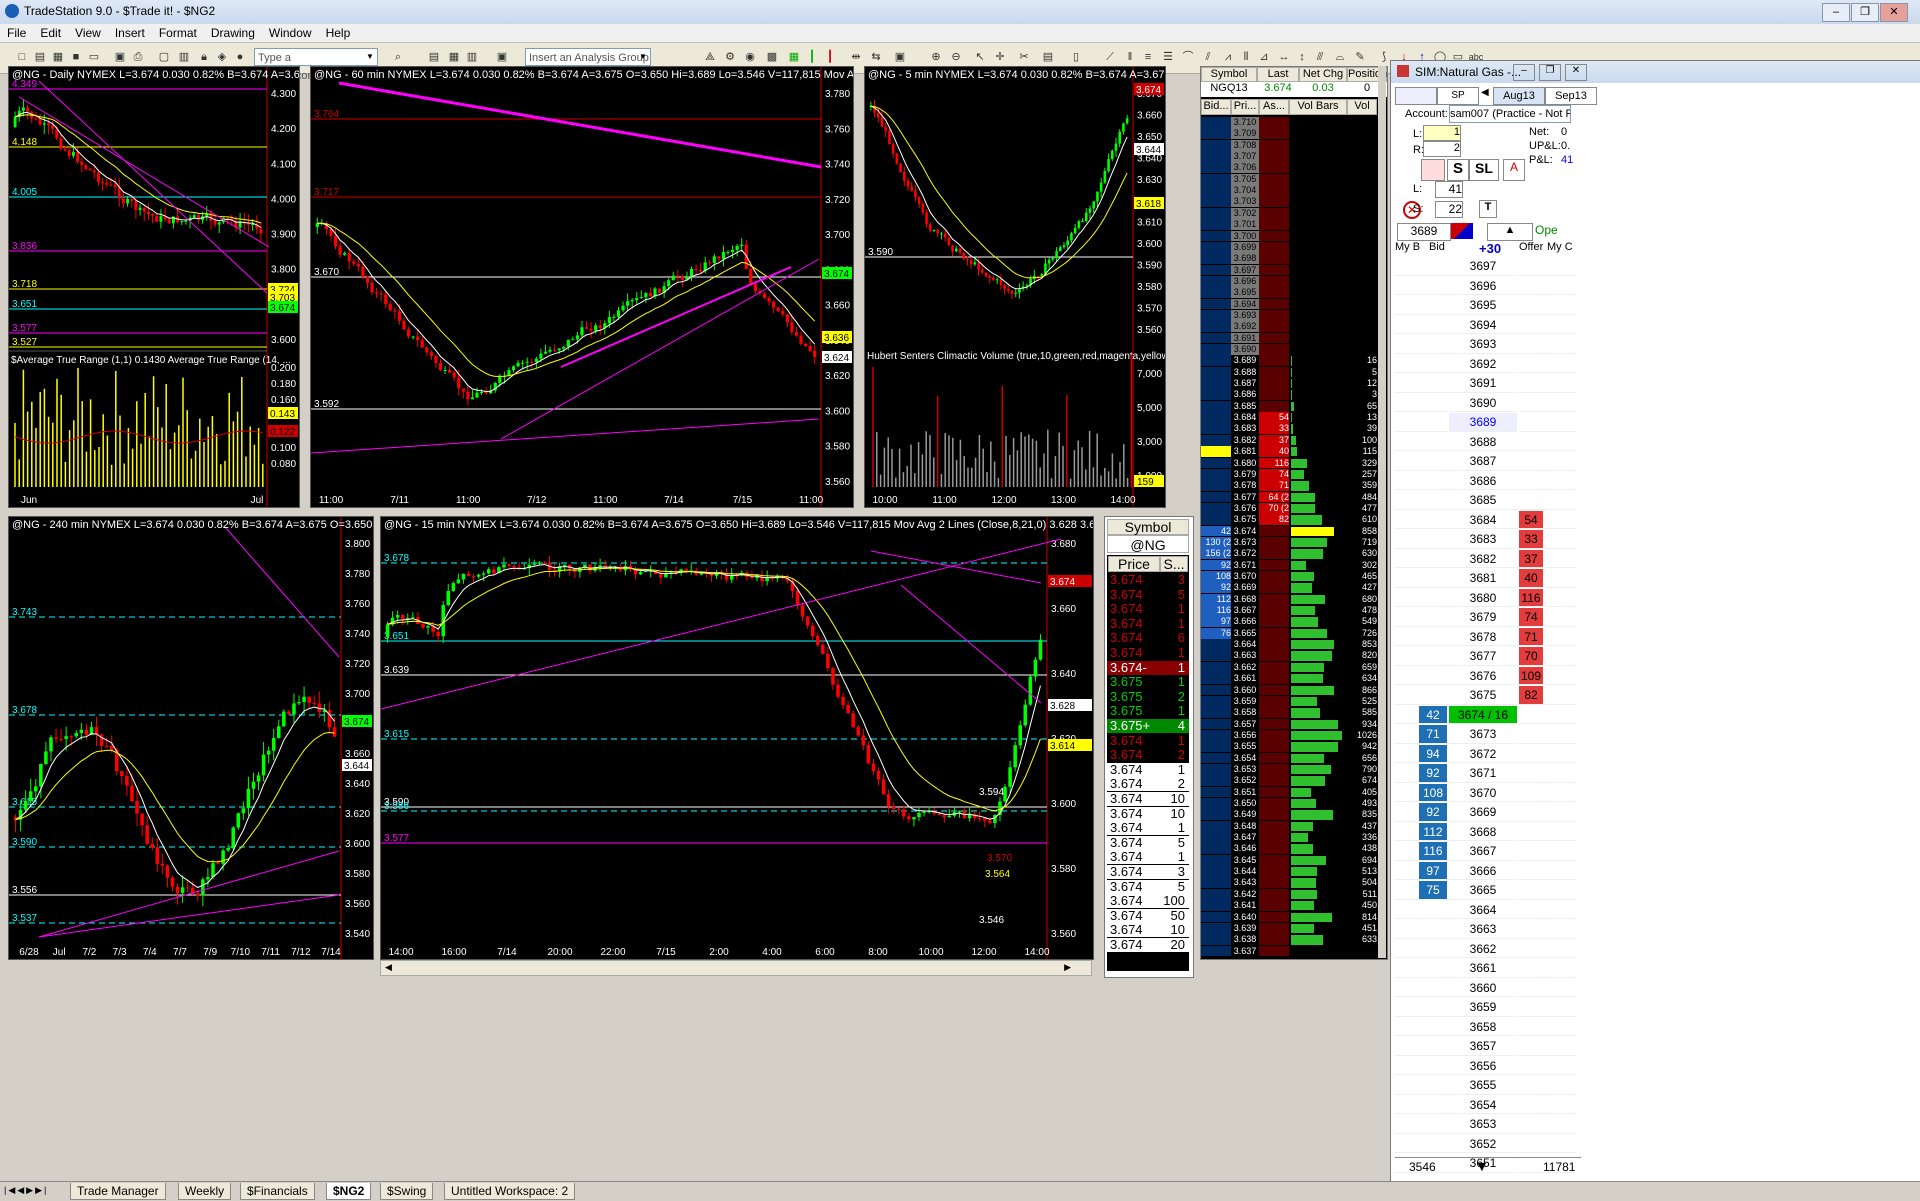 This screenshot has width=1920, height=1201. What do you see at coordinates (1483, 851) in the screenshot?
I see `matrix-price-cell: 3667` at bounding box center [1483, 851].